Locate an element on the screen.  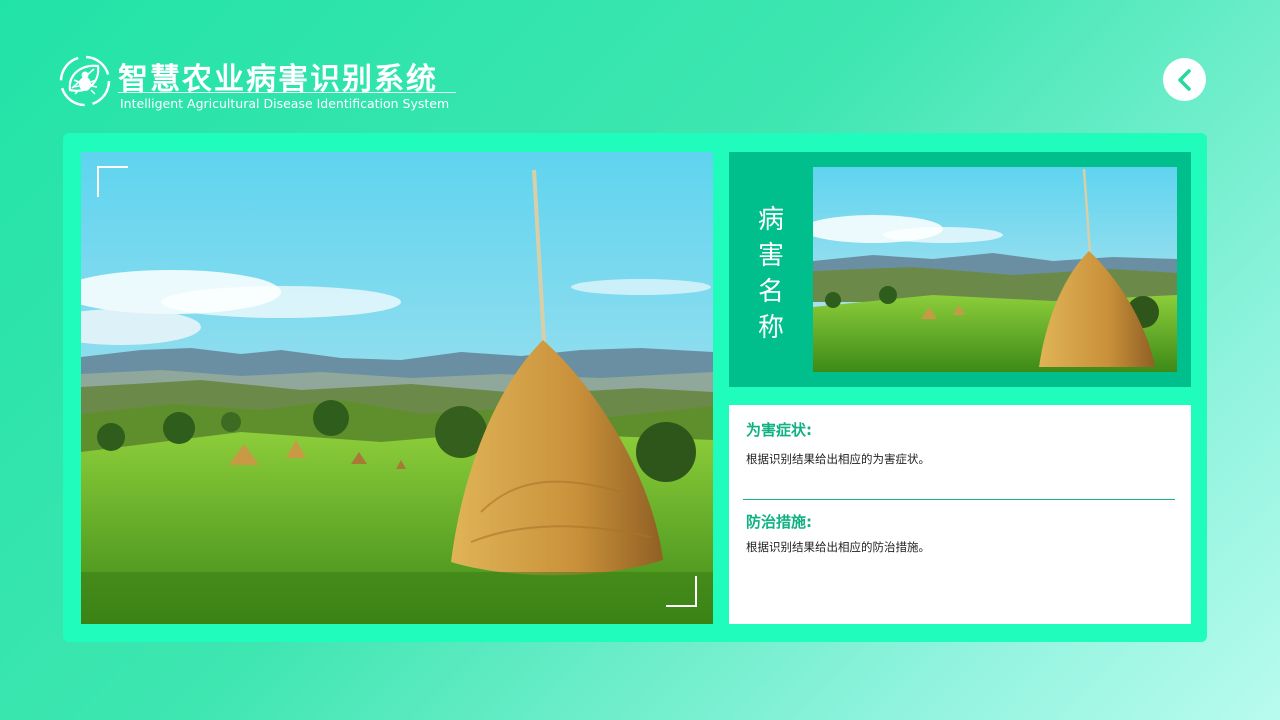
info-divider is located at coordinates (959, 499).